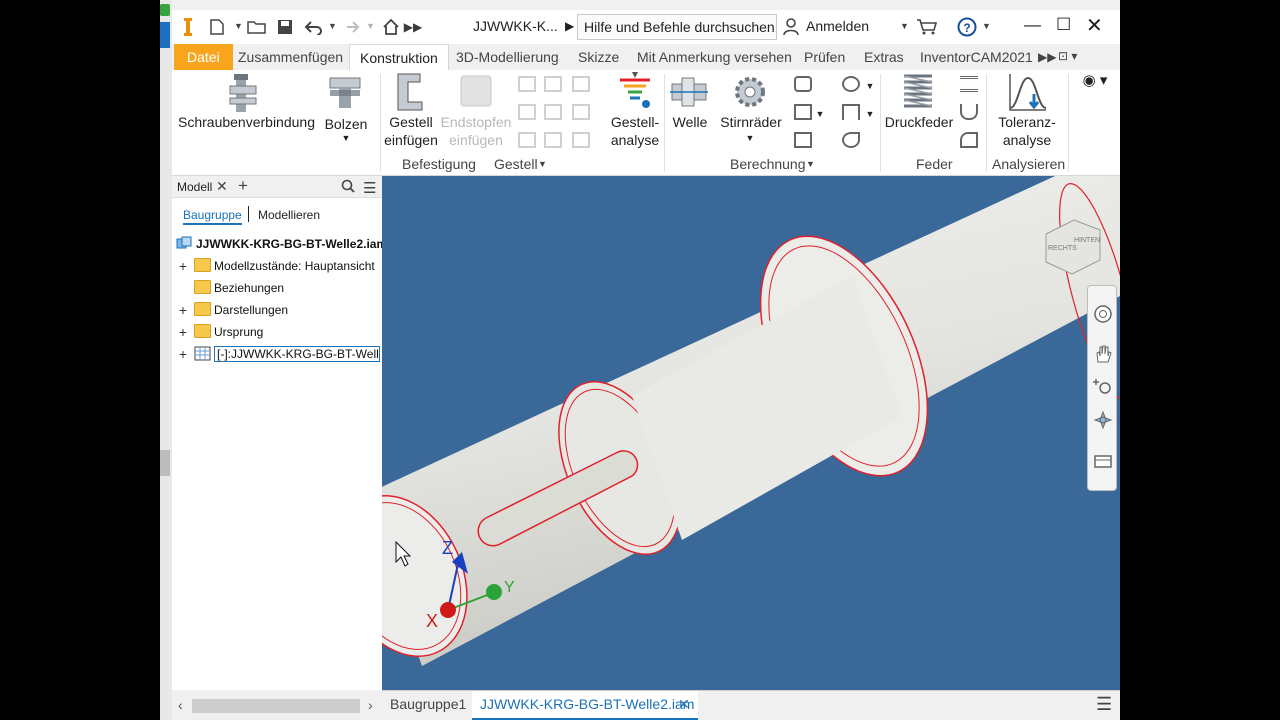  I want to click on view-face-icon, so click(1103, 461).